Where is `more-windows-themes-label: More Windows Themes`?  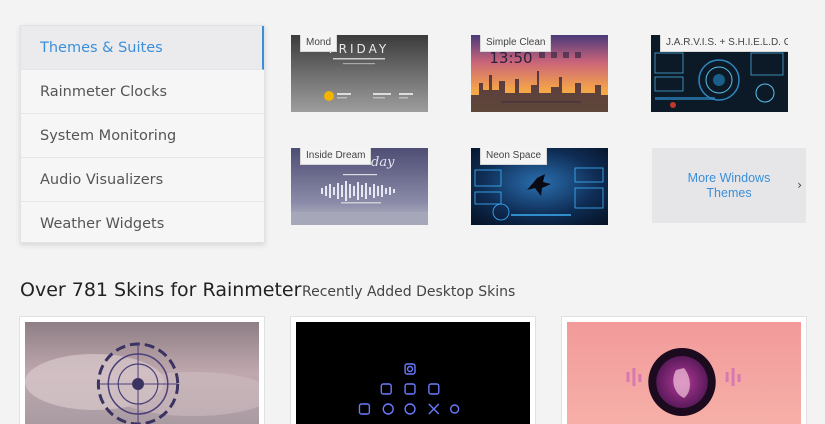
more-windows-themes-label: More Windows Themes is located at coordinates (729, 185).